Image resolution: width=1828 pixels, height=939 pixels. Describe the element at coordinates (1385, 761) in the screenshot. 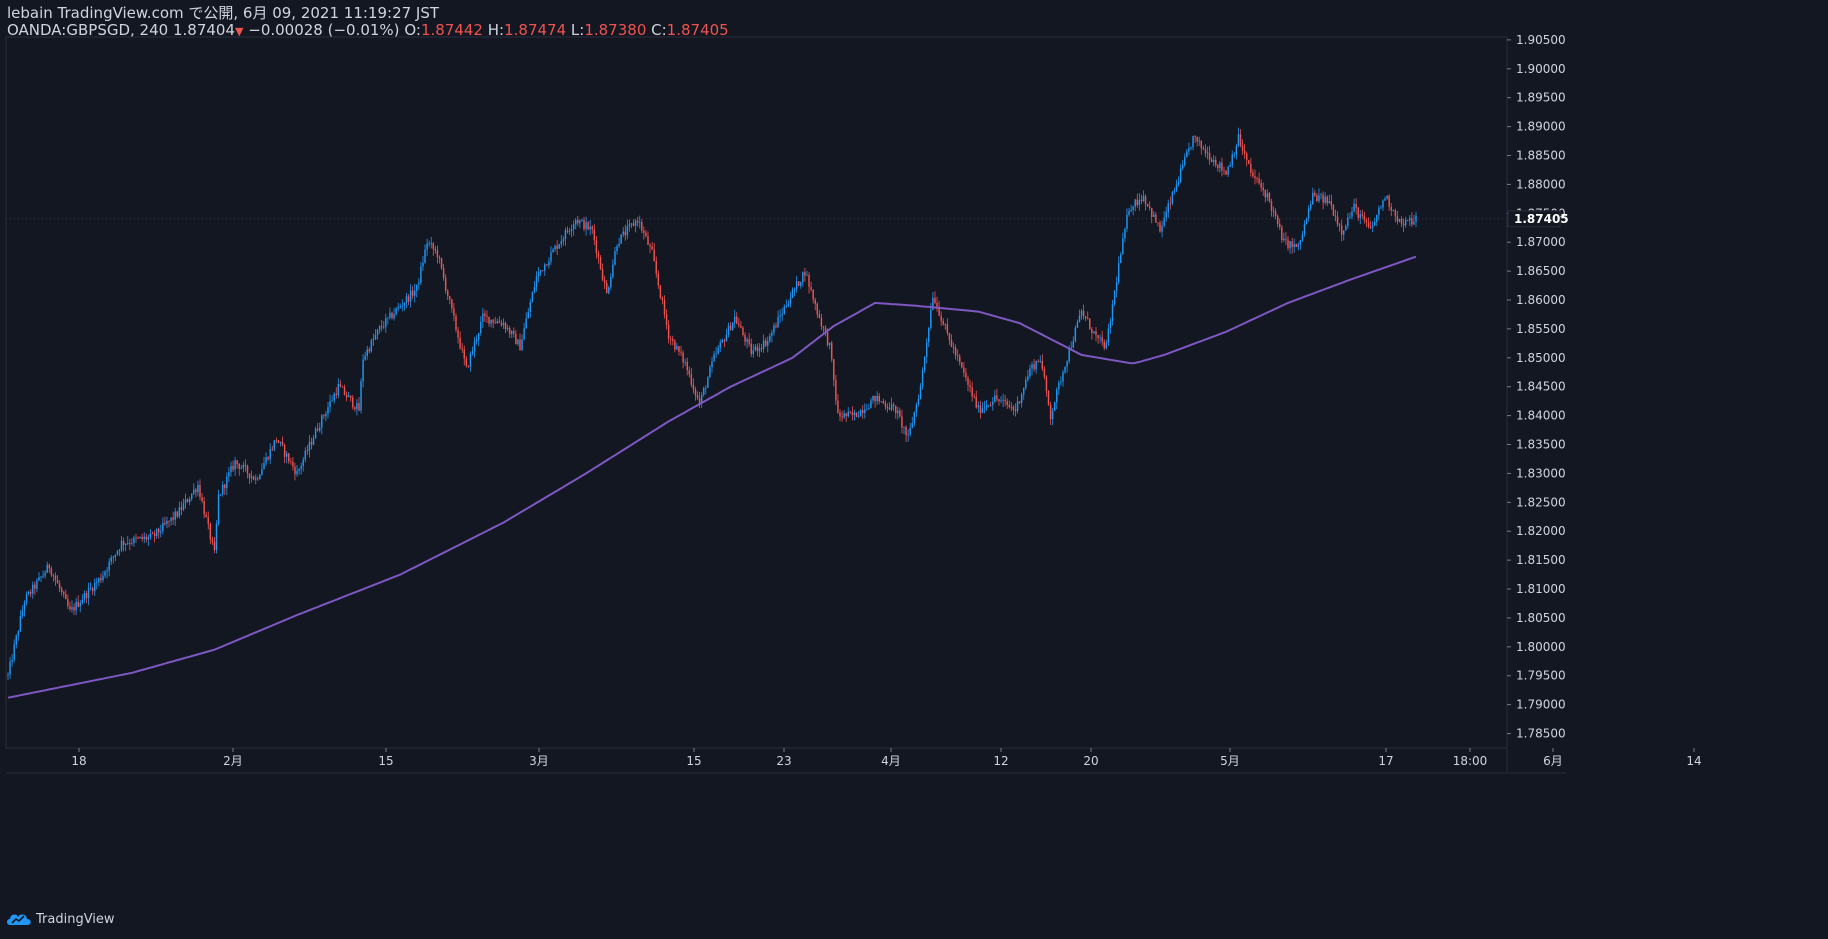

I see `time-tick-label: 17` at that location.